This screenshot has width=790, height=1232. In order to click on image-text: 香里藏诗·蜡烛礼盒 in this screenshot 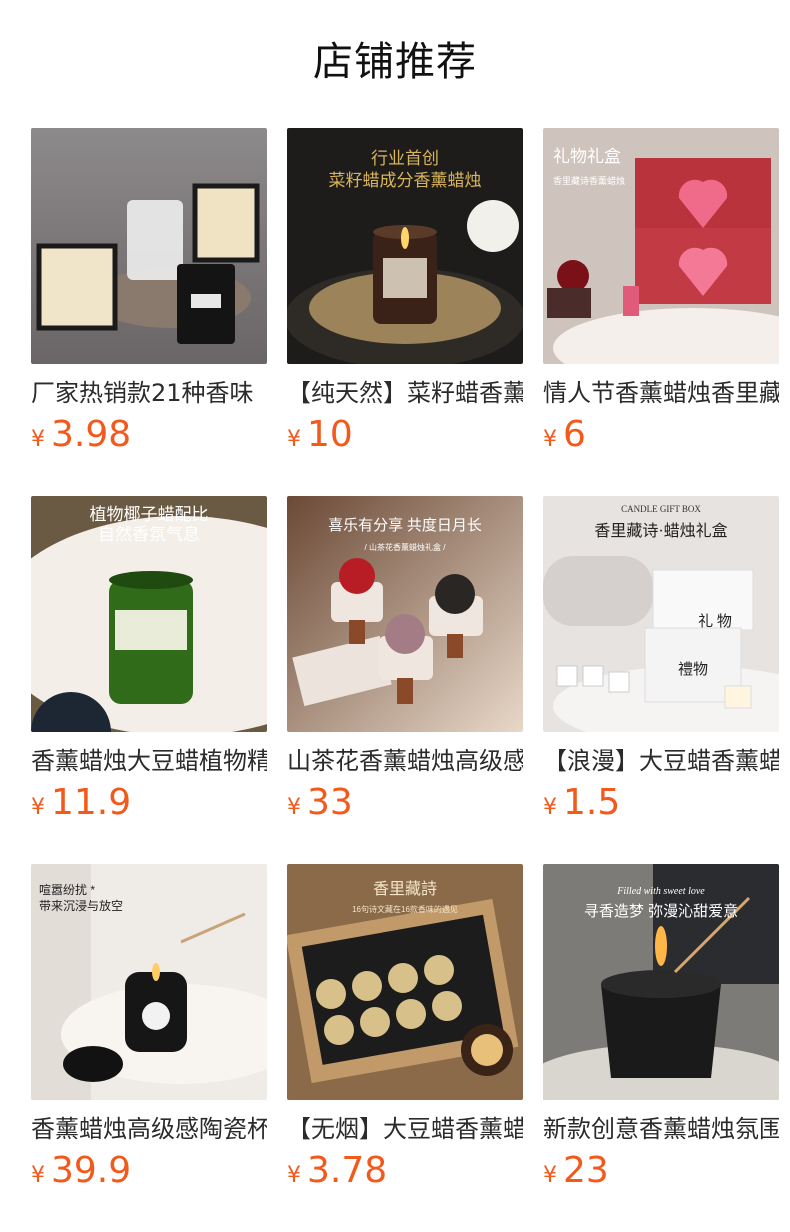, I will do `click(660, 531)`.